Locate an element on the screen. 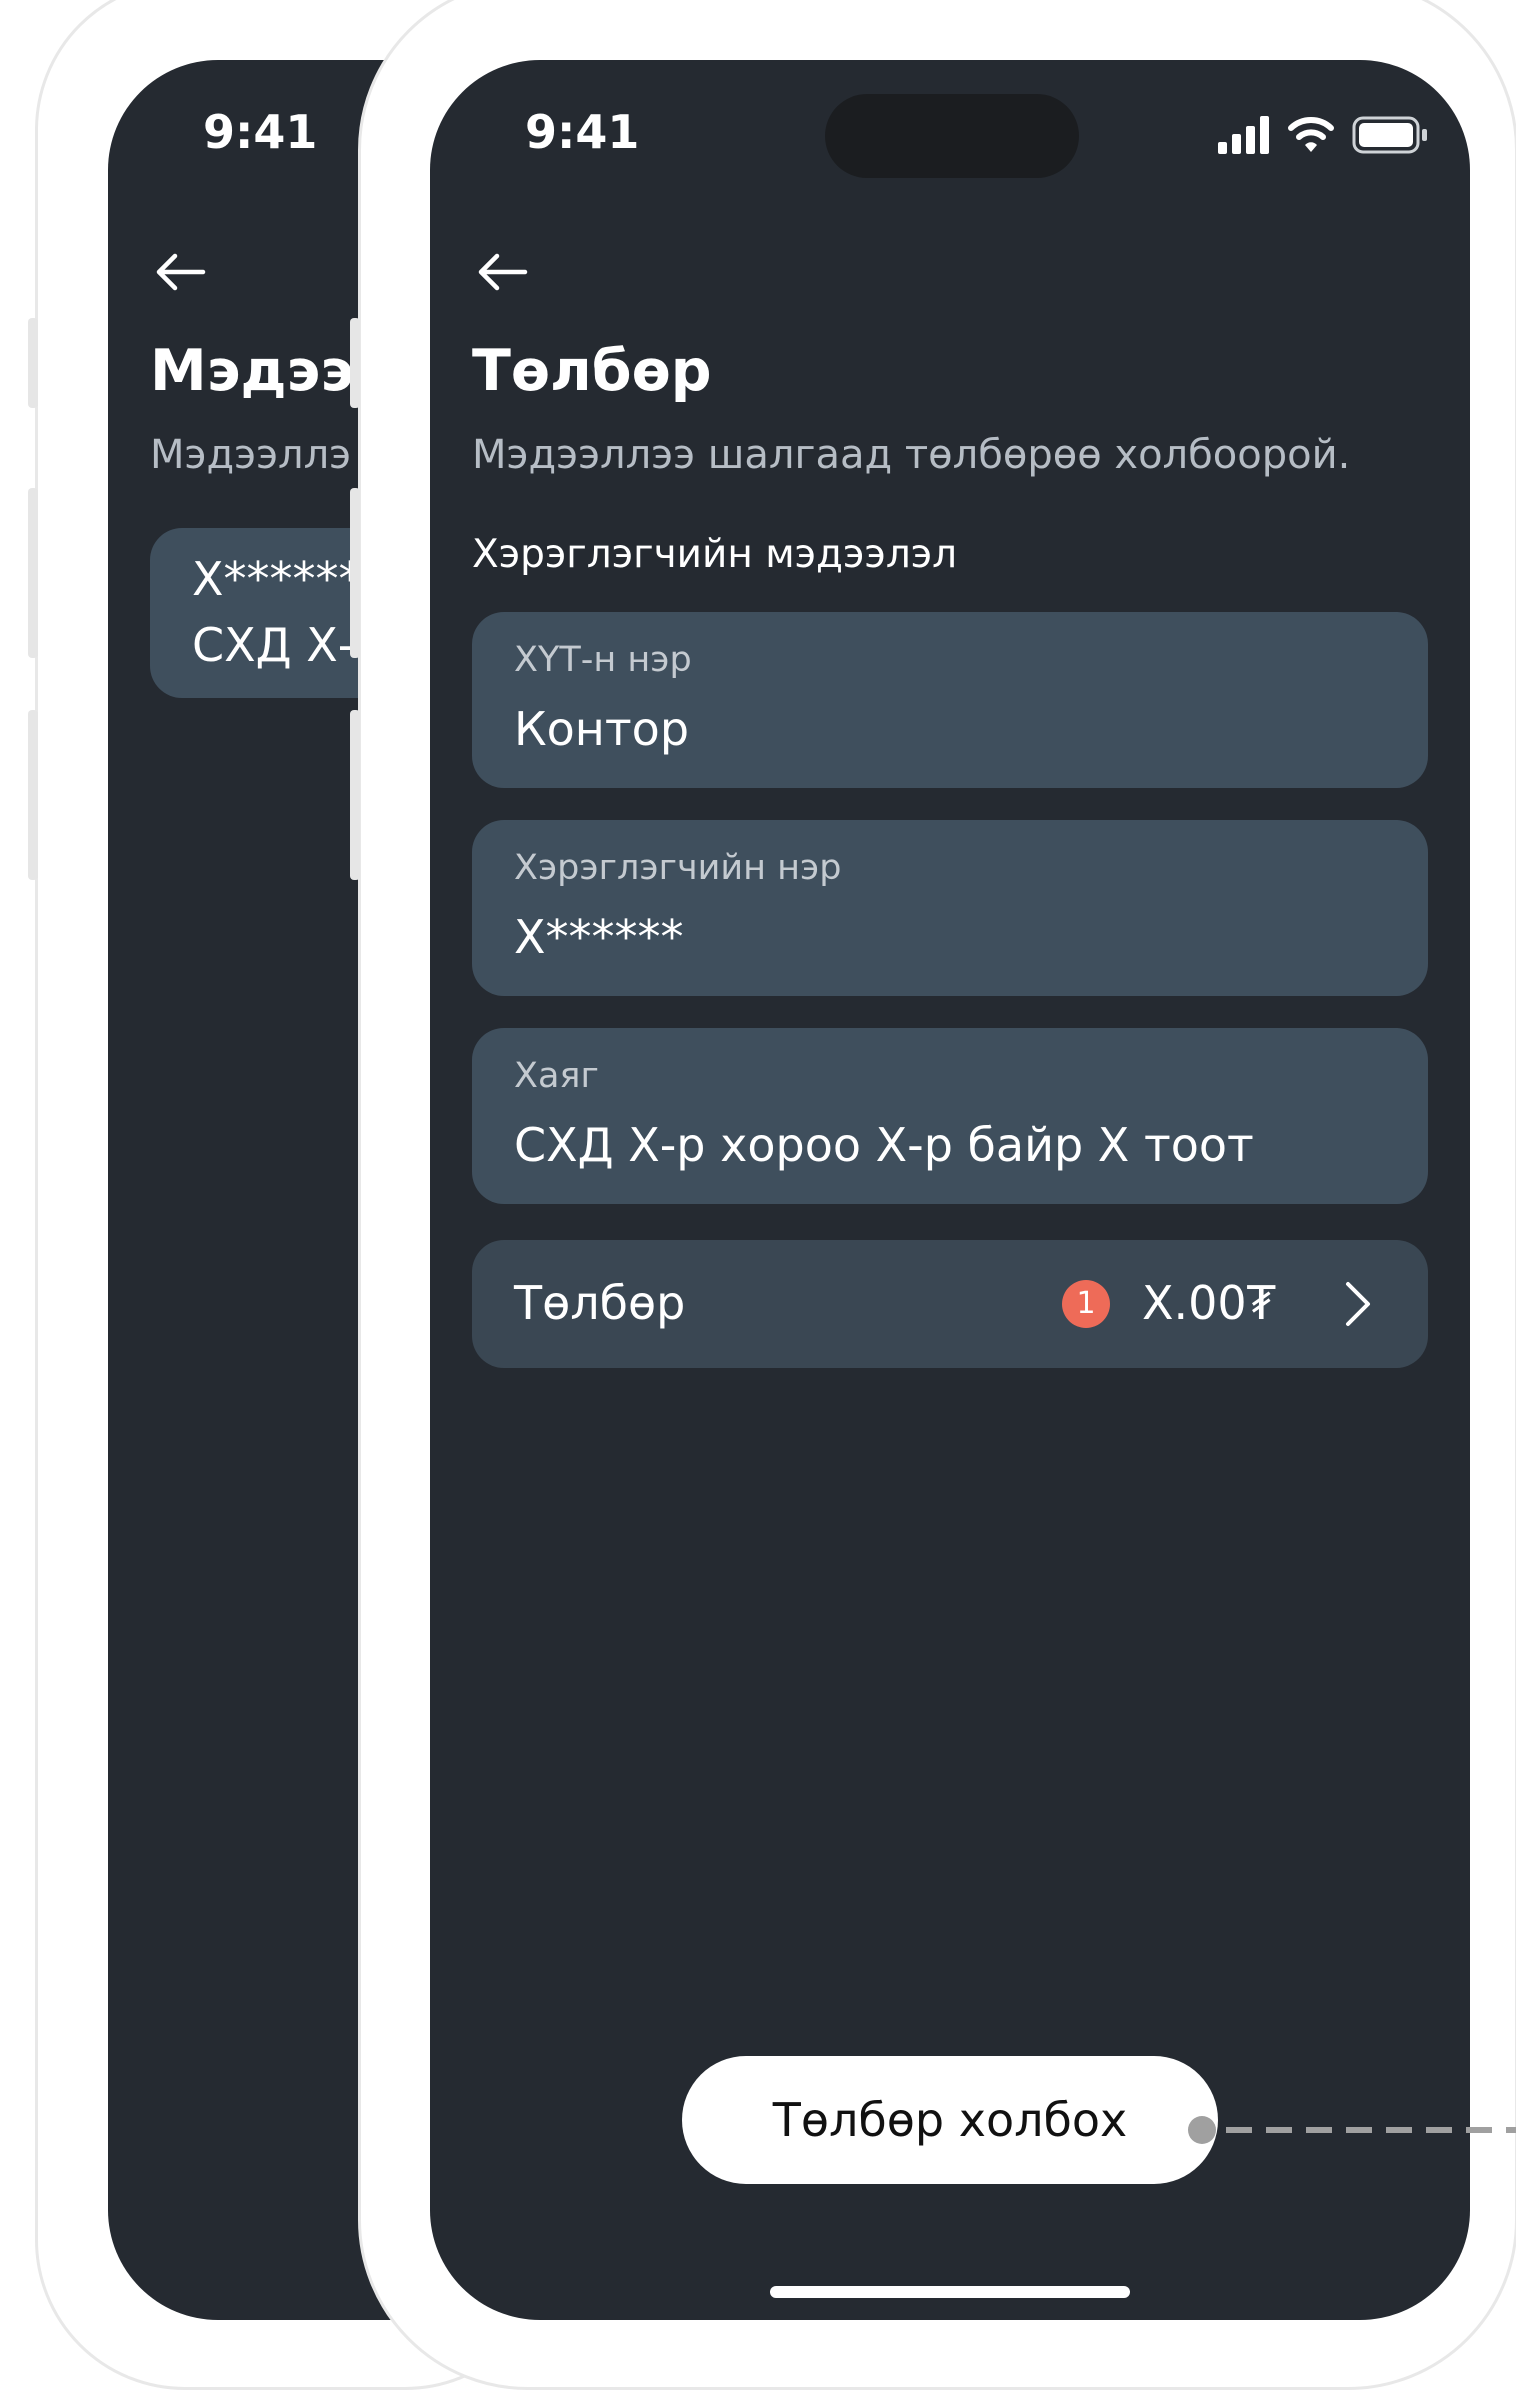  section-title: Хэрэглэгчийн мэдээлэл is located at coordinates (715, 554).